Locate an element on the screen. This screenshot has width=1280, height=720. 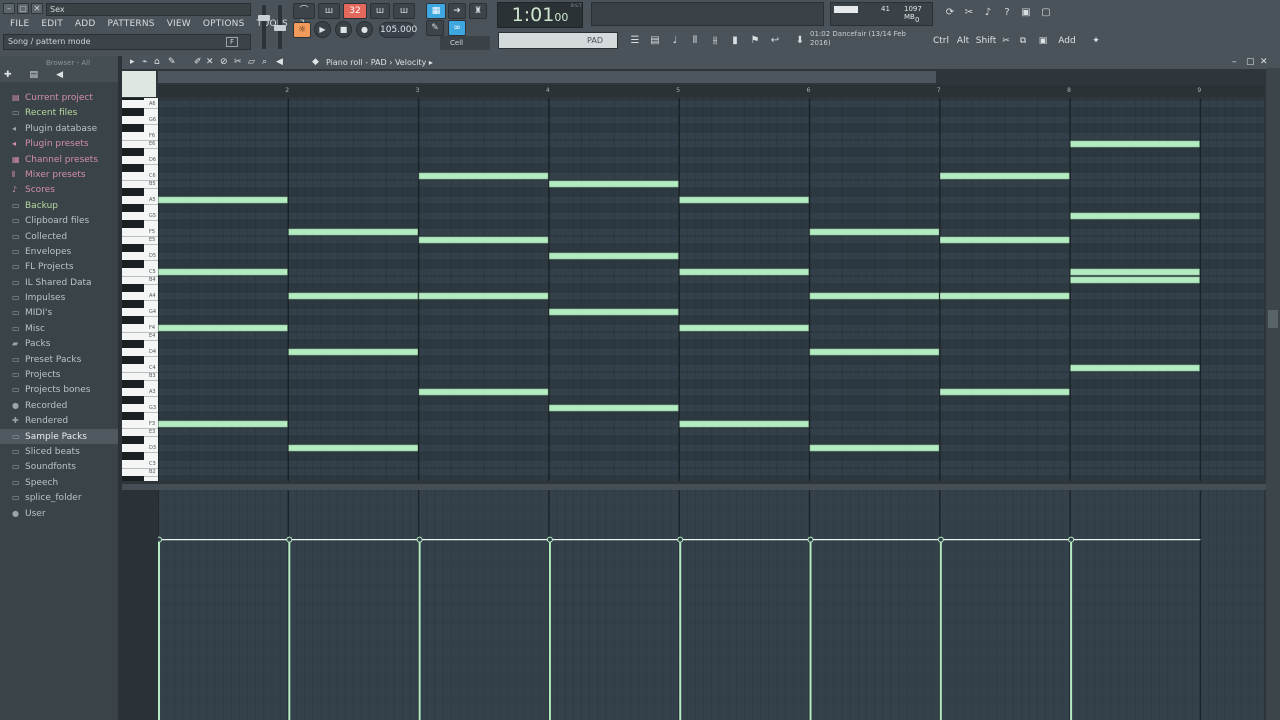
note-G3 is located at coordinates (614, 408).